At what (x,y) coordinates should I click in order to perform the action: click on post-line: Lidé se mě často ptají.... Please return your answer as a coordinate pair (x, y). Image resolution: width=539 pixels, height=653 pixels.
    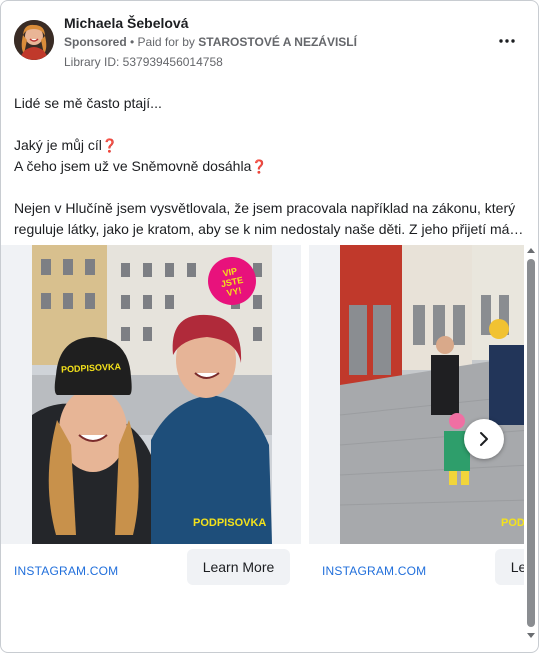
    Looking at the image, I should click on (88, 103).